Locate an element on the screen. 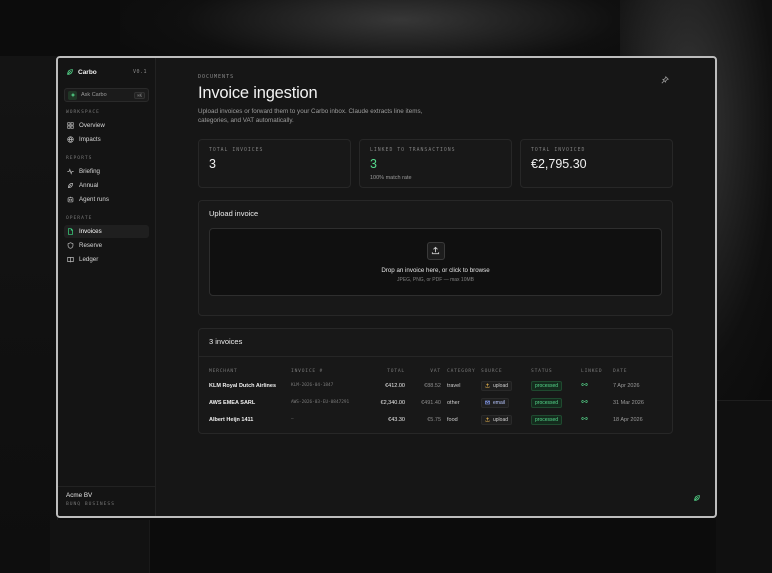 This screenshot has width=772, height=573. column-header: SOURCE is located at coordinates (506, 371).